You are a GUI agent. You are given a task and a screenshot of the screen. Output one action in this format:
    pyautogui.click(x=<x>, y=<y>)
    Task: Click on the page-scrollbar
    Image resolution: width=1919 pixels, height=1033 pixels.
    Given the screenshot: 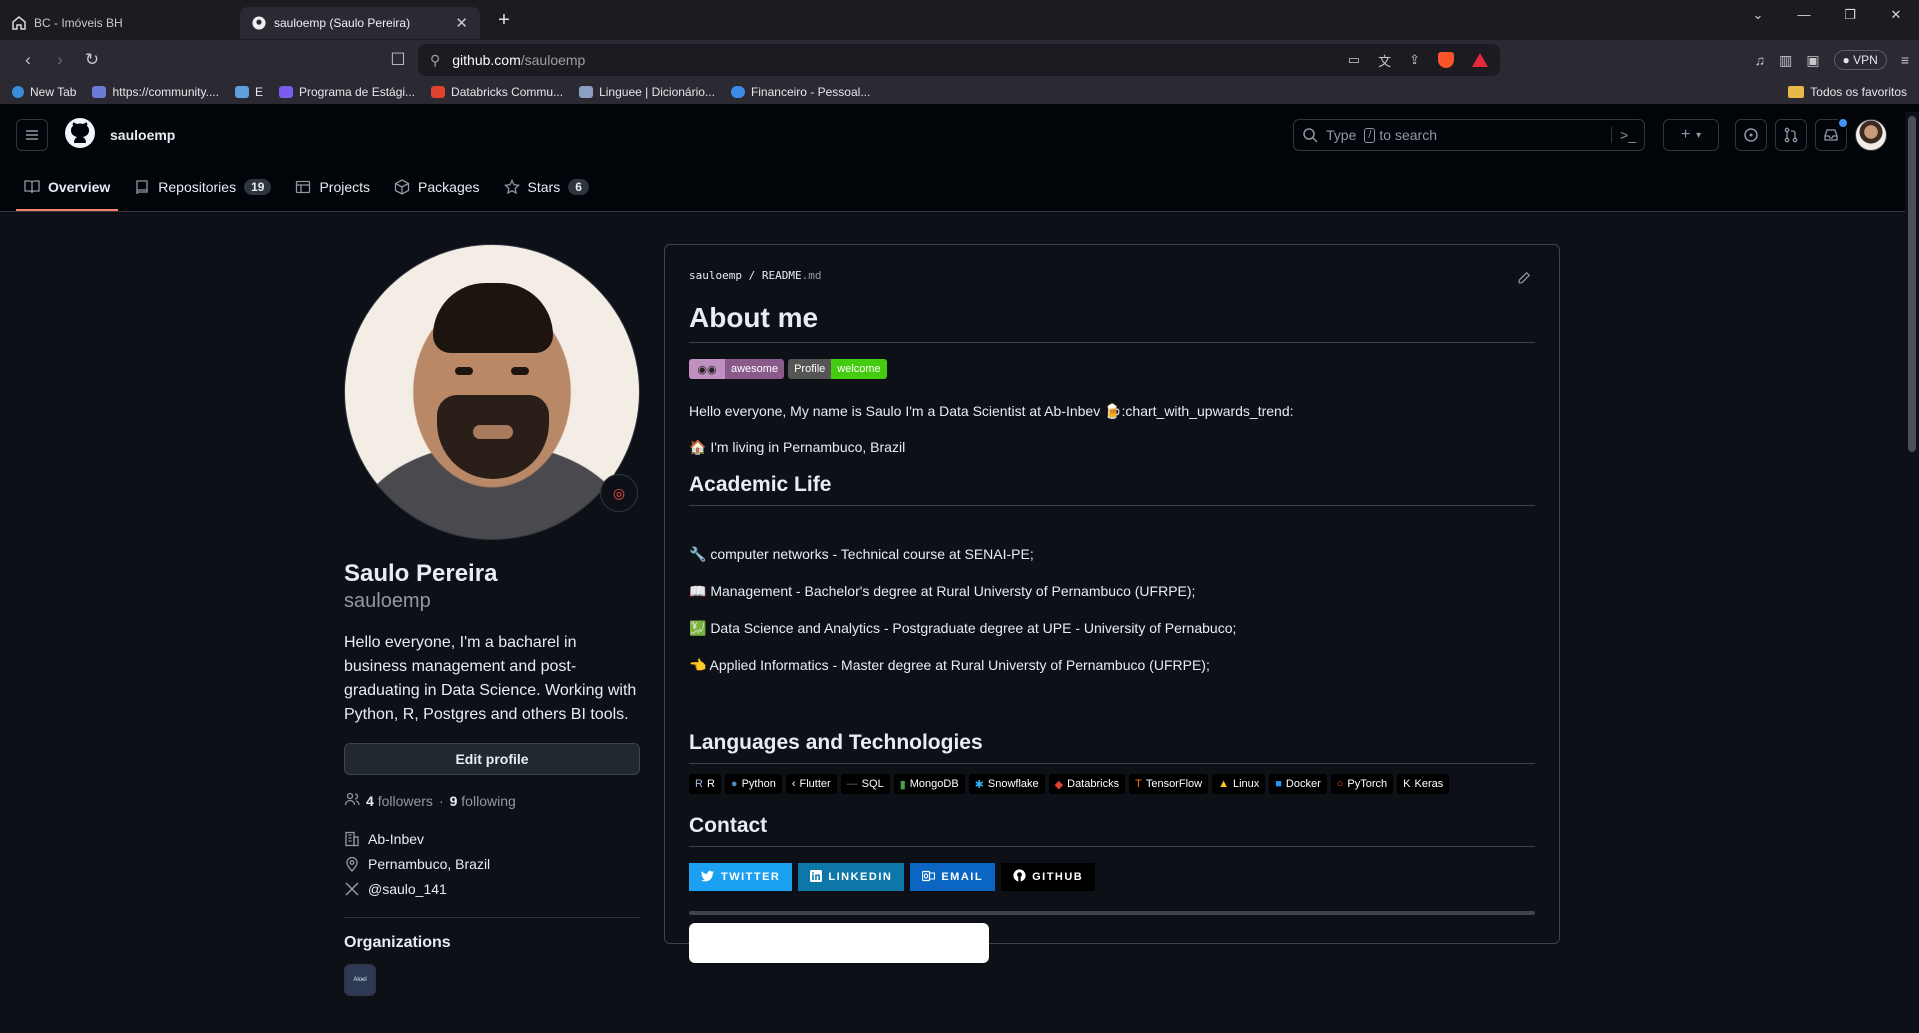 What is the action you would take?
    pyautogui.click(x=1912, y=572)
    